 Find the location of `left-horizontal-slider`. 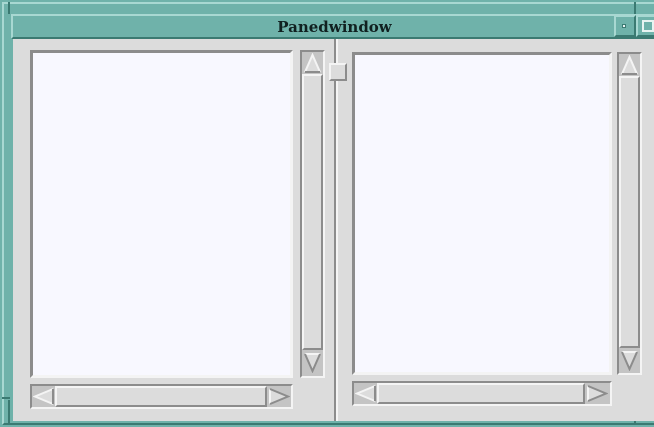

left-horizontal-slider is located at coordinates (161, 396).